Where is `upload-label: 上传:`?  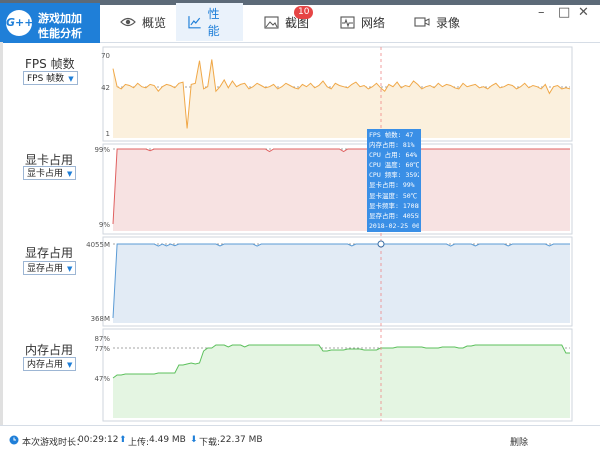
upload-label: 上传: is located at coordinates (139, 443).